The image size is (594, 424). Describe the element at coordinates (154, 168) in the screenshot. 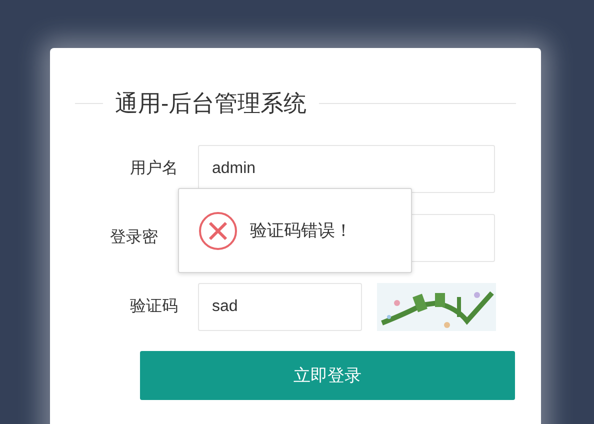

I see `field-label: 用户名` at that location.